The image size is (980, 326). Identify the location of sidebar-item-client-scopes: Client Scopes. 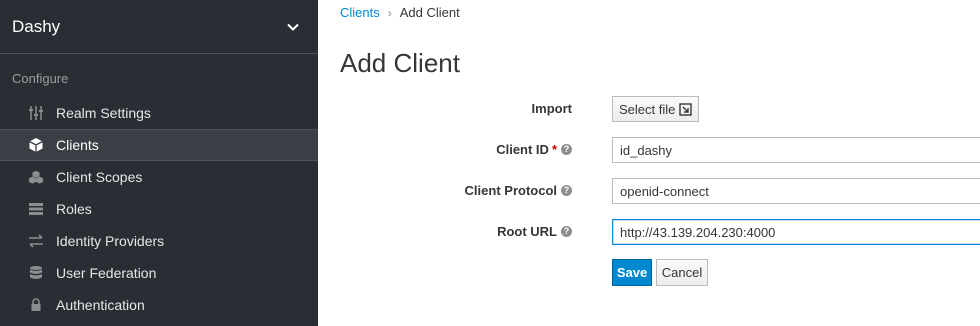
(159, 177).